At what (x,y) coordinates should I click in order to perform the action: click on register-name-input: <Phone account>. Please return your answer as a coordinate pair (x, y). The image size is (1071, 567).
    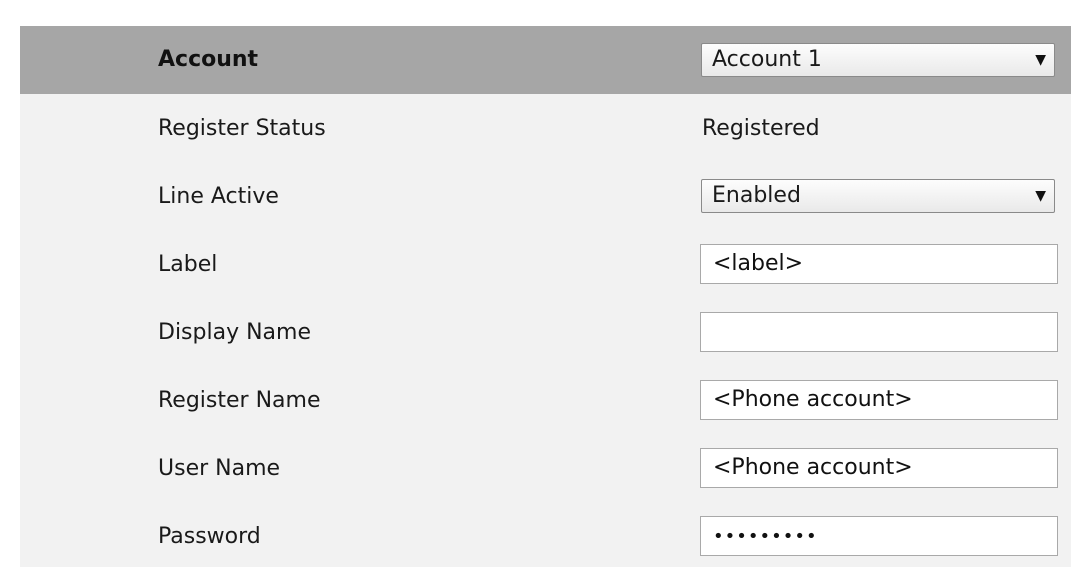
    Looking at the image, I should click on (879, 400).